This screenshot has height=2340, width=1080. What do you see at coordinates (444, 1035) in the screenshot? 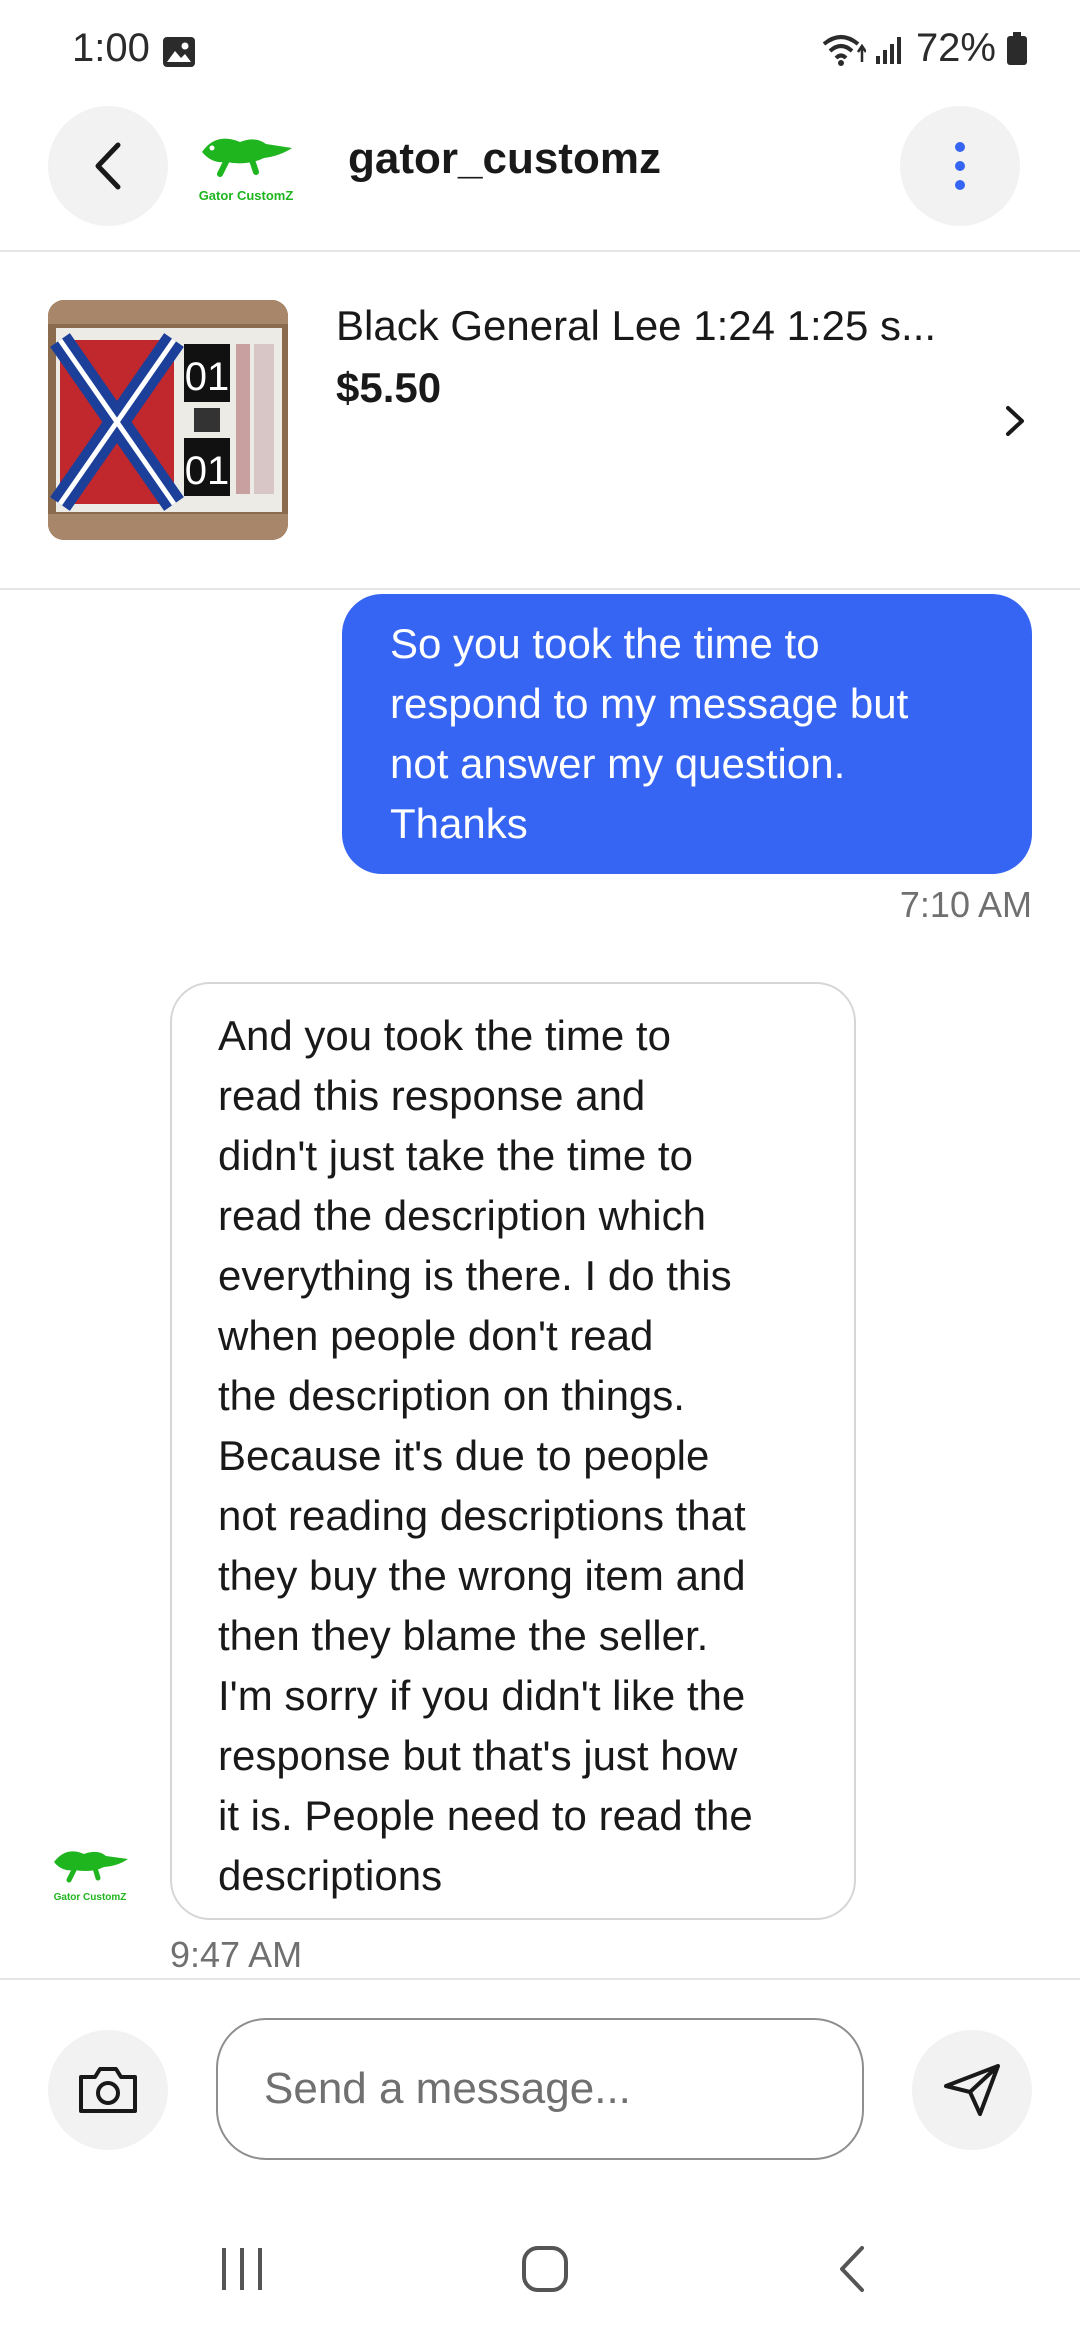
I see `message-line: And you took the time to` at bounding box center [444, 1035].